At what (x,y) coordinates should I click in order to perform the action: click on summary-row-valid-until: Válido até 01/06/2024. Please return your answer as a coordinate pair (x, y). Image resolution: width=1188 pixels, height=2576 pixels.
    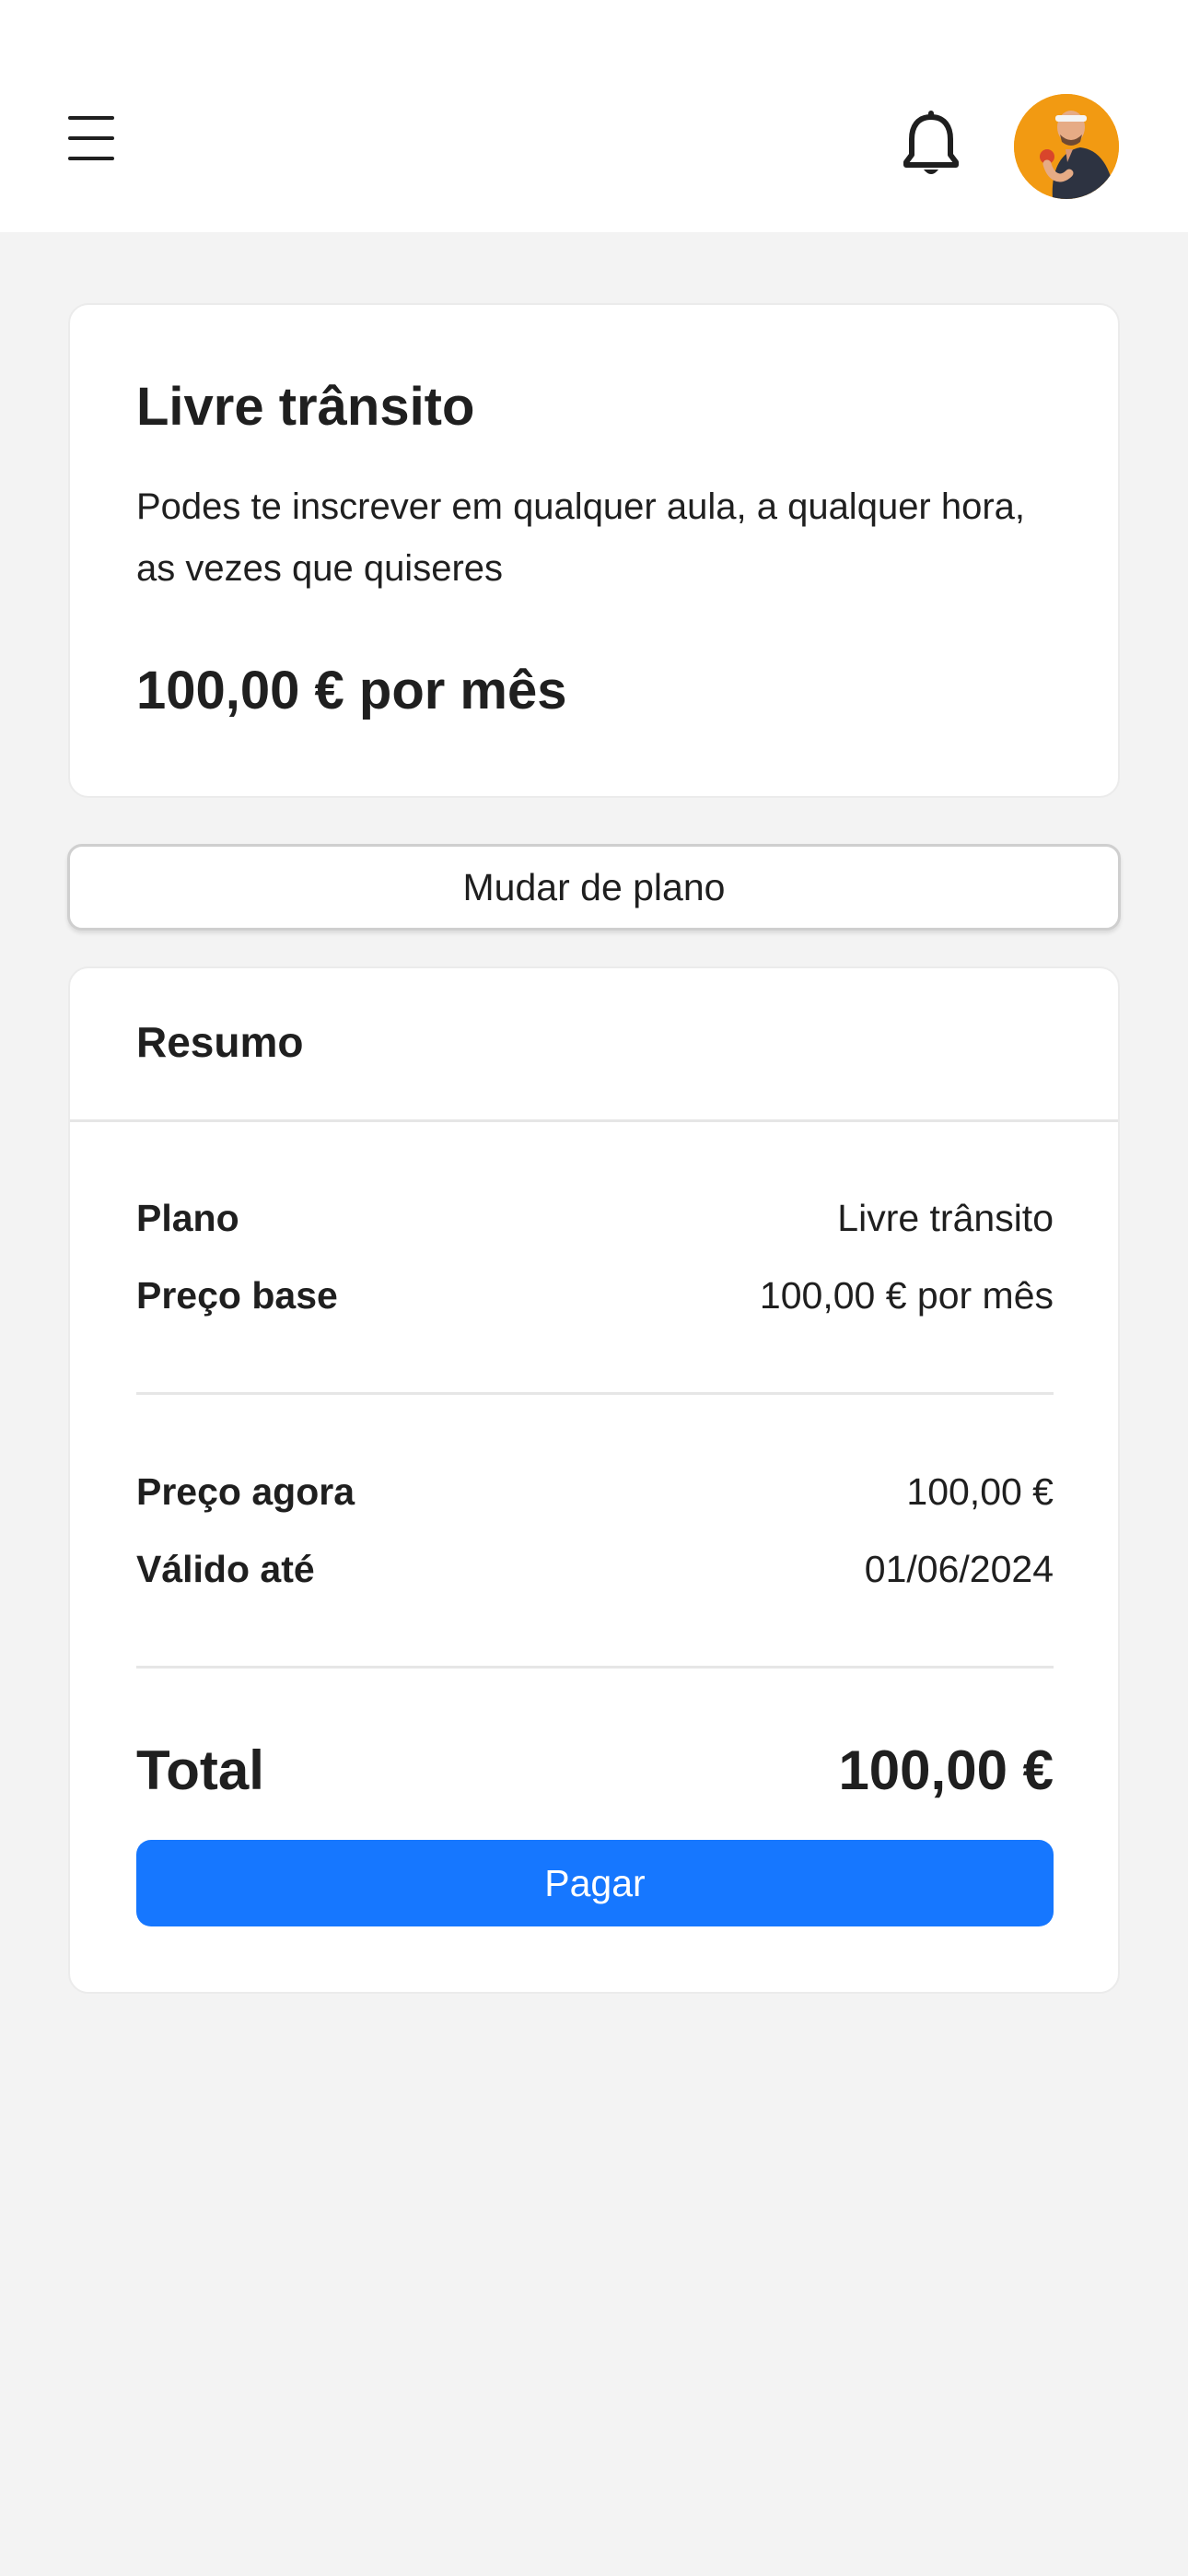
    Looking at the image, I should click on (595, 1569).